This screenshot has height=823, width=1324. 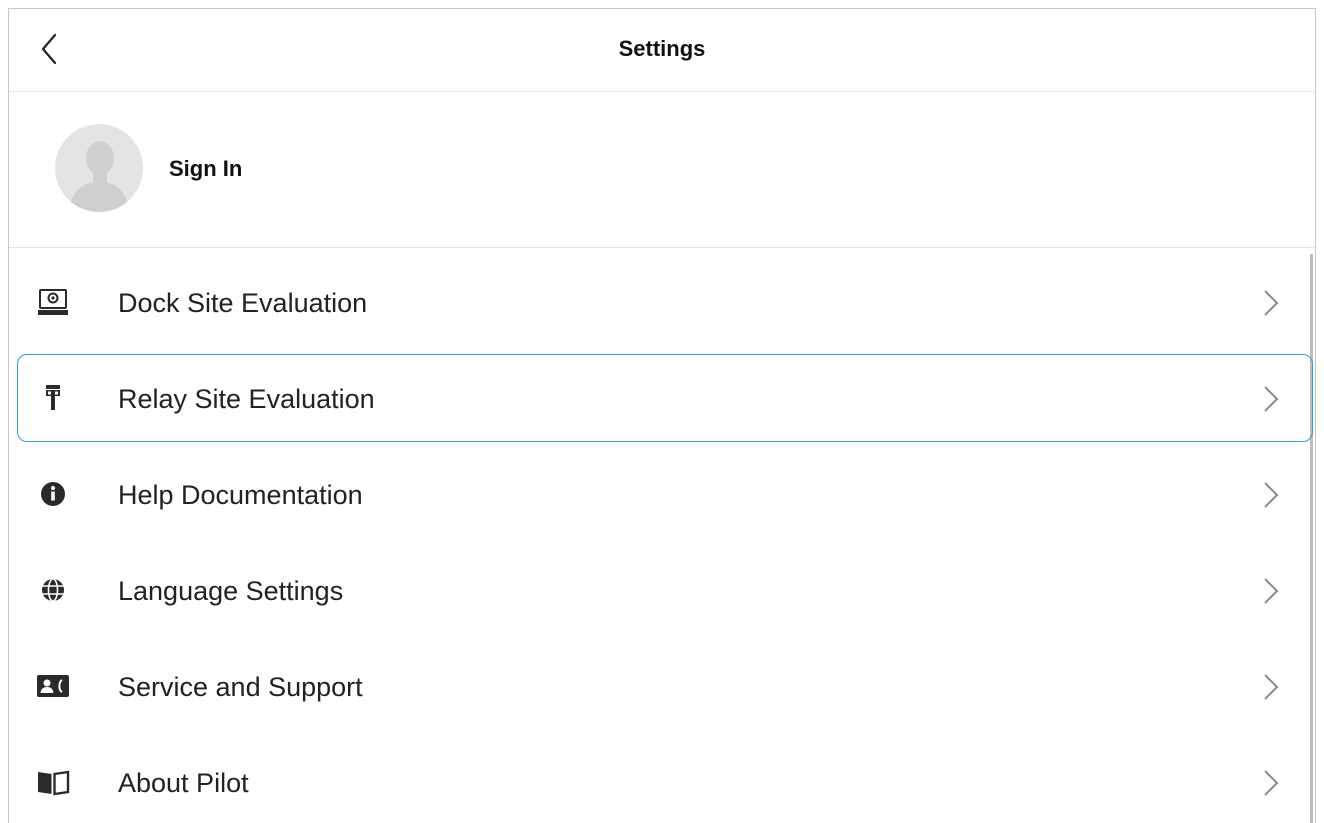 I want to click on menu-item-about-pilot: About Pilot, so click(x=662, y=778).